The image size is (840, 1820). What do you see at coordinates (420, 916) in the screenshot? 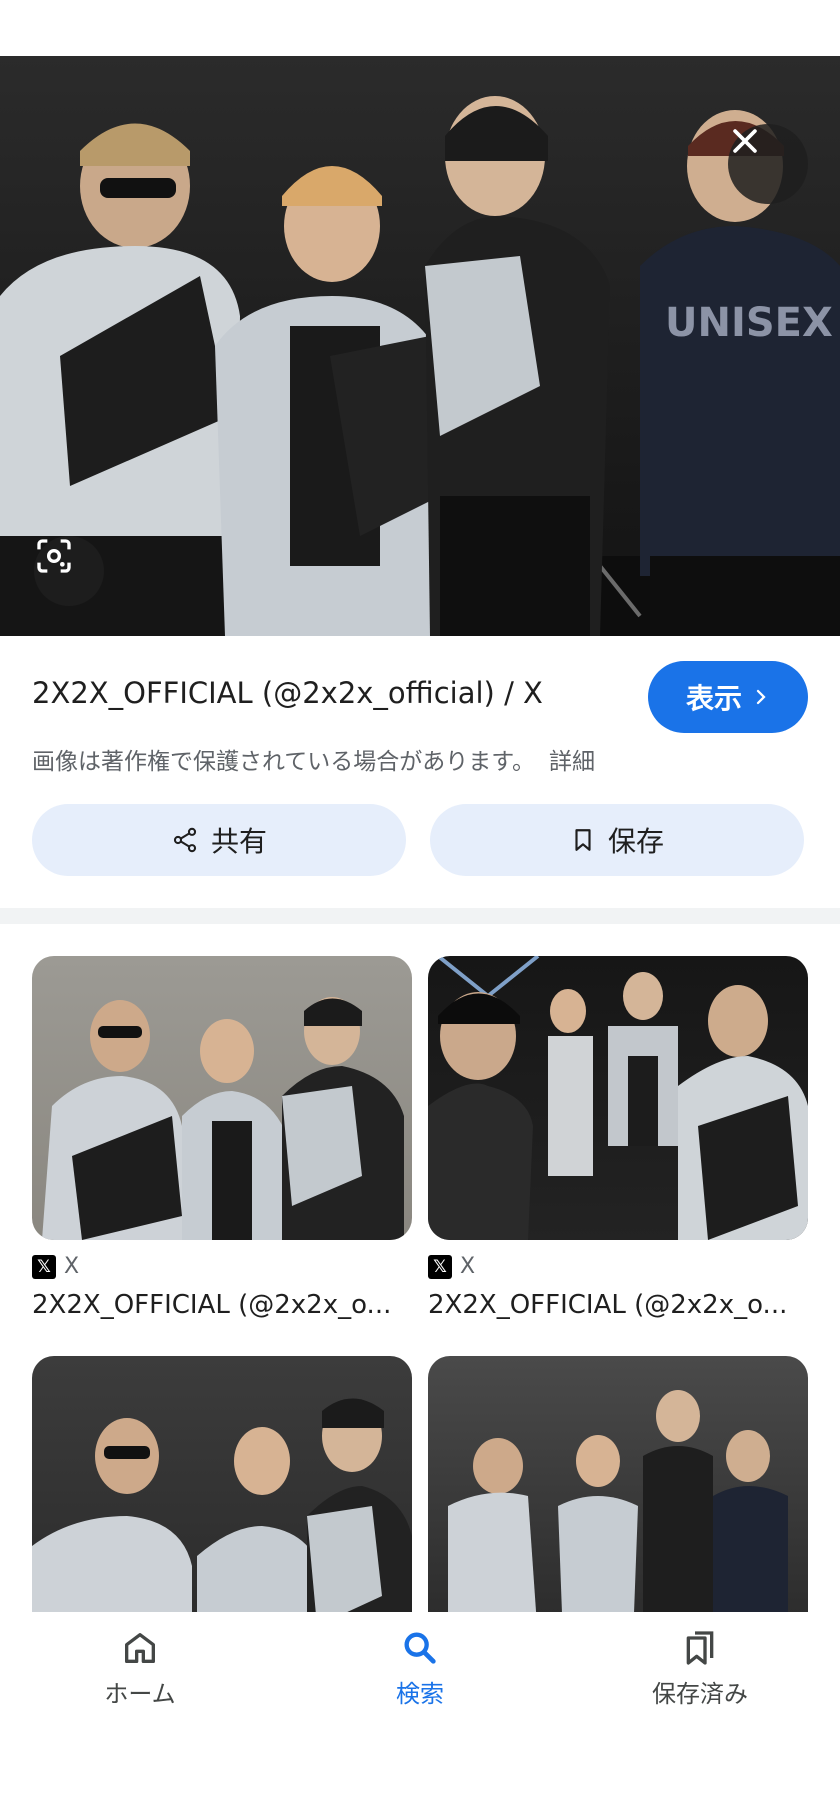
I see `section-divider` at bounding box center [420, 916].